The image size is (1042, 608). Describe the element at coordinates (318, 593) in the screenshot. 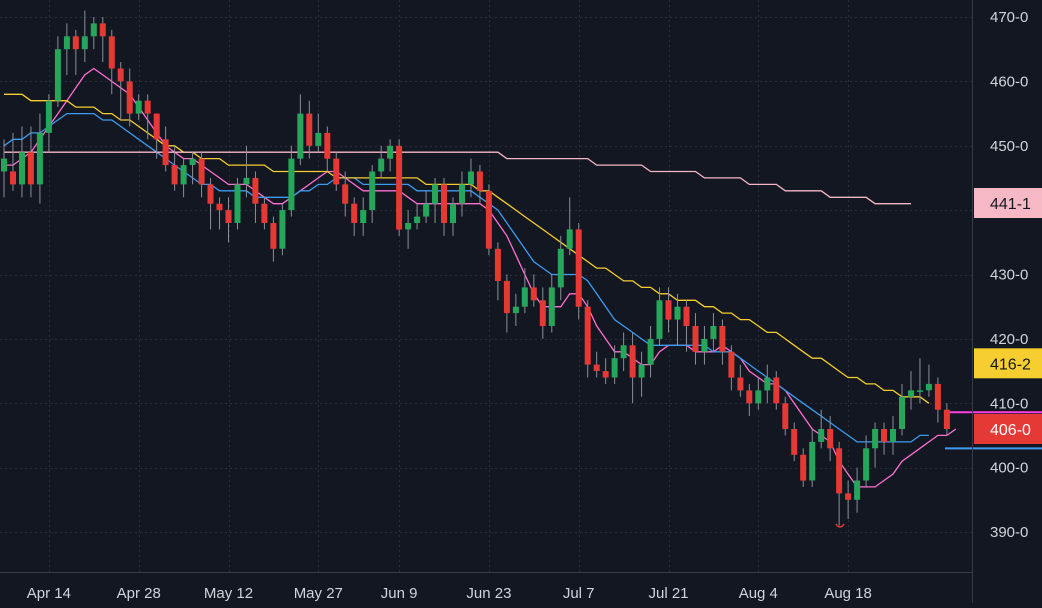

I see `date-tick-label: May 27` at that location.